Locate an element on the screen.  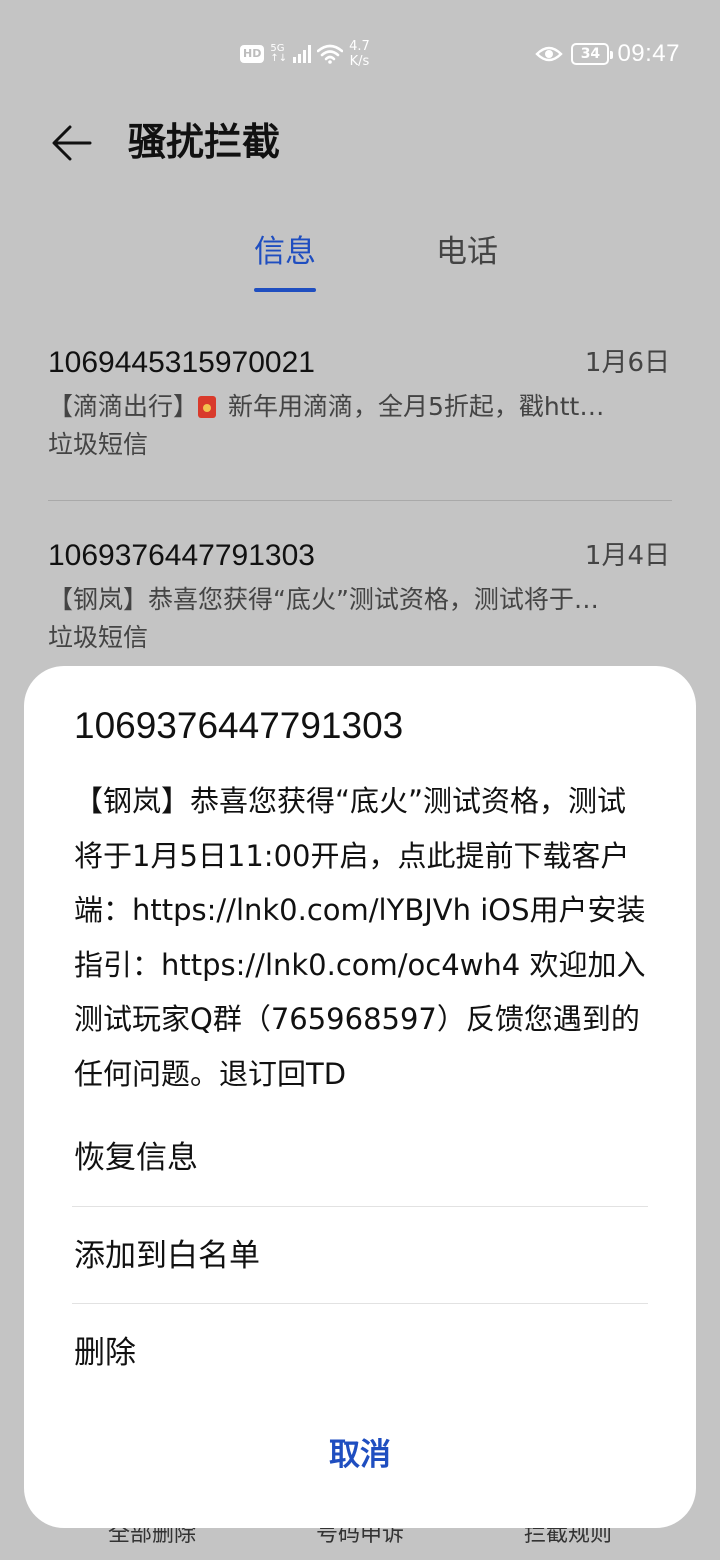
tab-messages: 信息 is located at coordinates (285, 261).